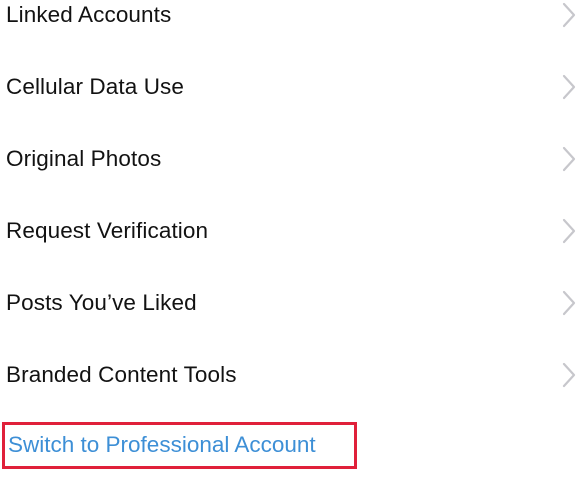  Describe the element at coordinates (291, 25) in the screenshot. I see `settings-item-linked-accounts: Linked Accounts` at that location.